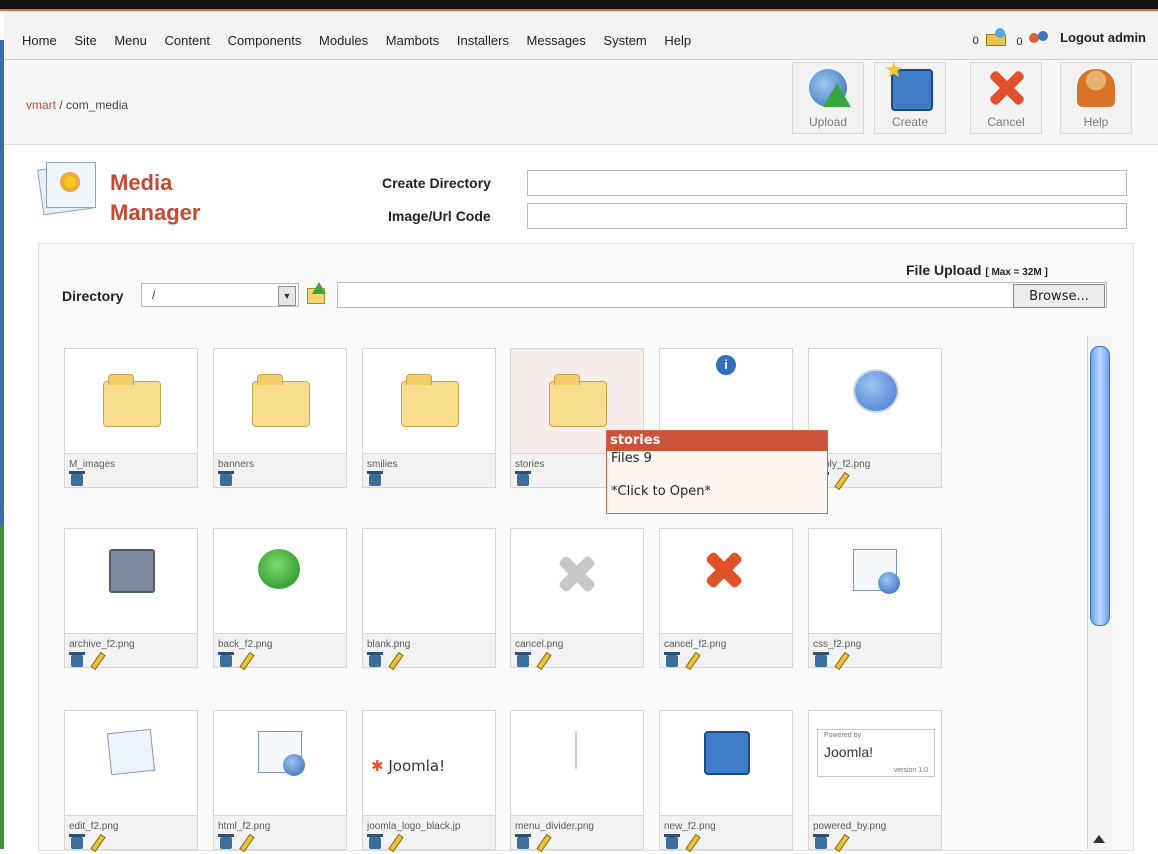  I want to click on menu-system: System, so click(624, 40).